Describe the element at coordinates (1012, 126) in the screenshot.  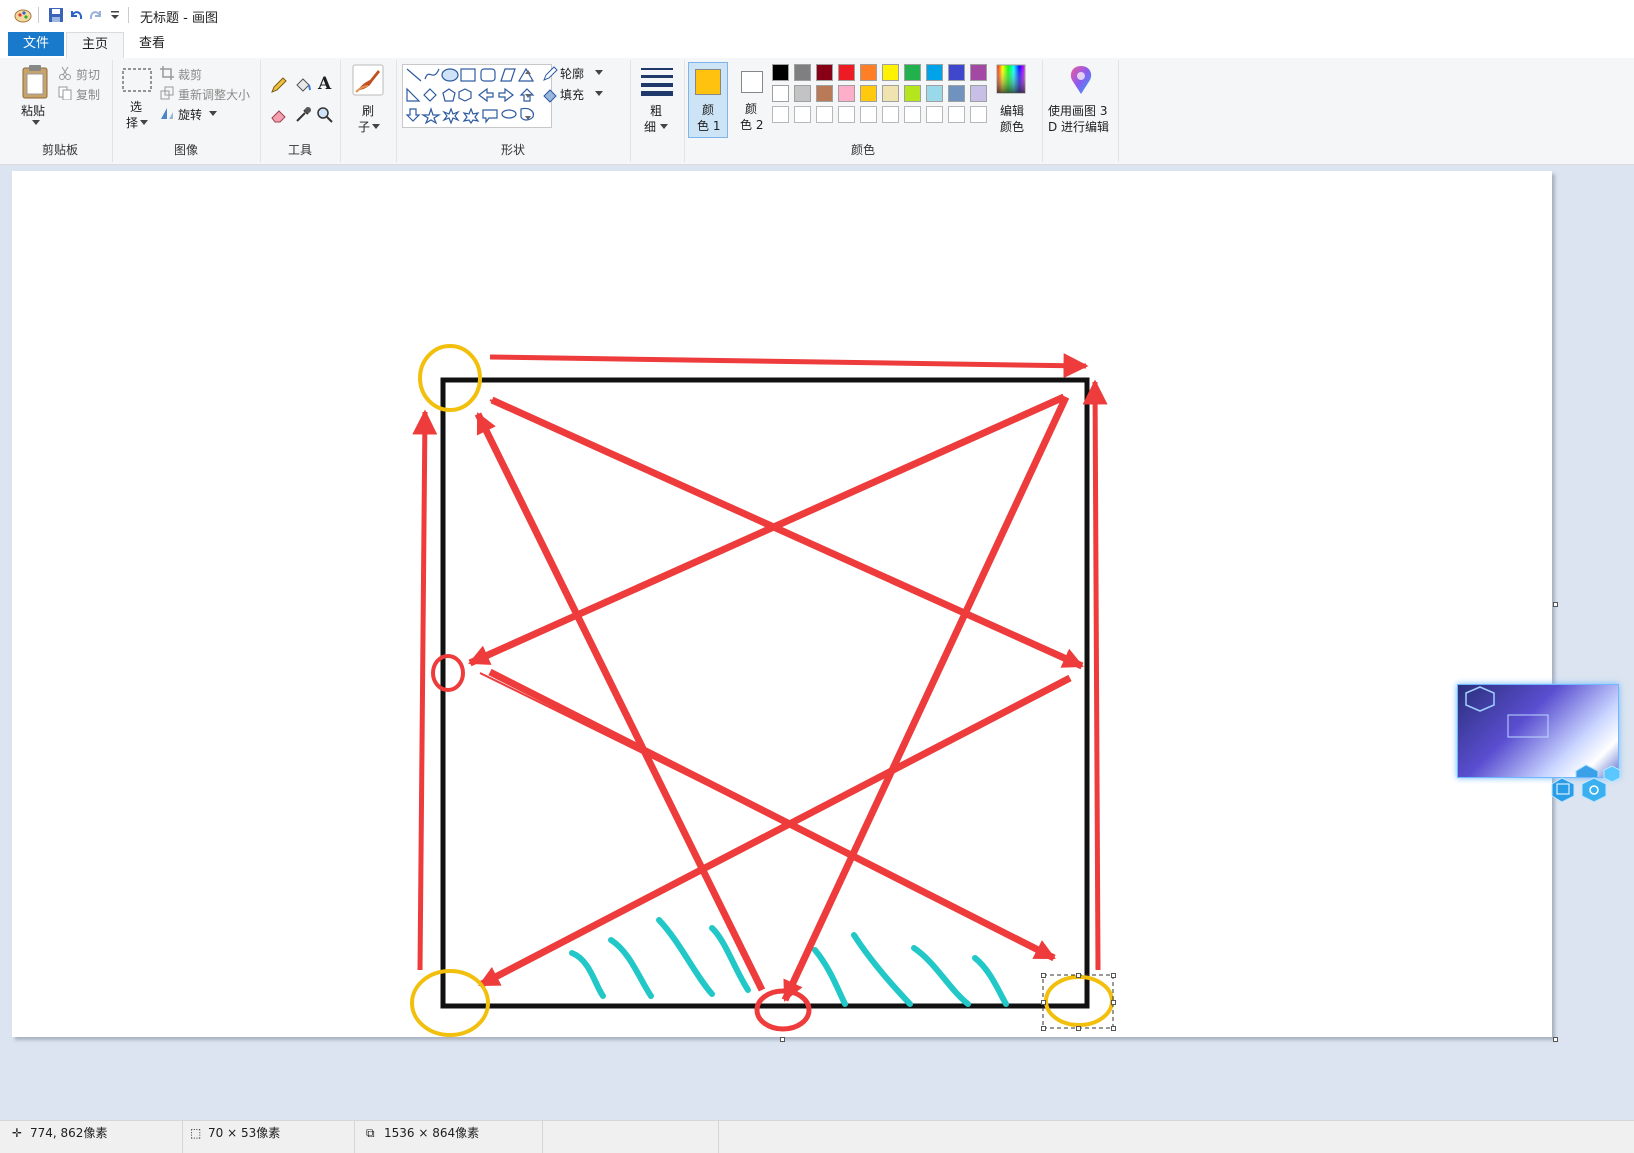
I see `edit-colors-label-b: 颜色` at that location.